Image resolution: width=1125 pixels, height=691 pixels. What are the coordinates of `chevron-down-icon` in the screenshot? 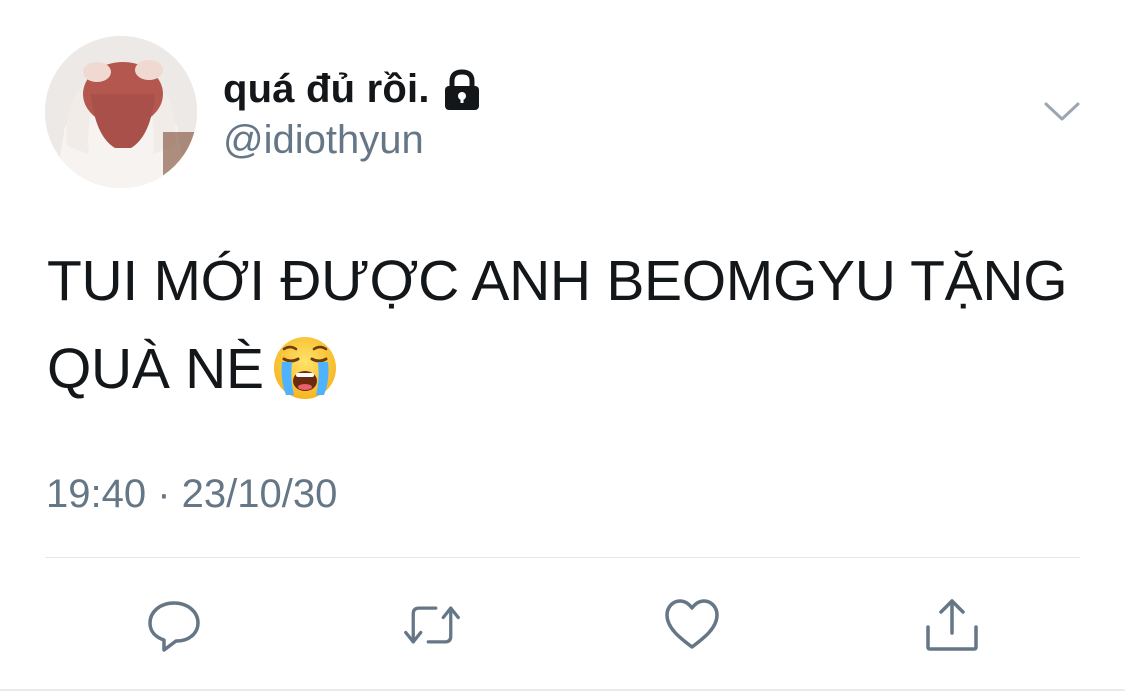 It's located at (1062, 111).